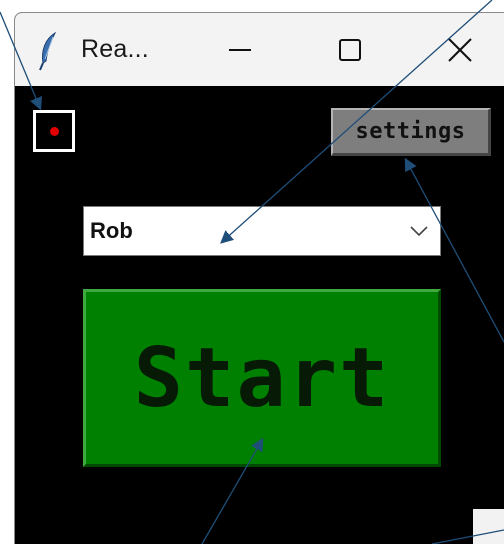  Describe the element at coordinates (111, 230) in the screenshot. I see `combobox-selected-value: Rob` at that location.